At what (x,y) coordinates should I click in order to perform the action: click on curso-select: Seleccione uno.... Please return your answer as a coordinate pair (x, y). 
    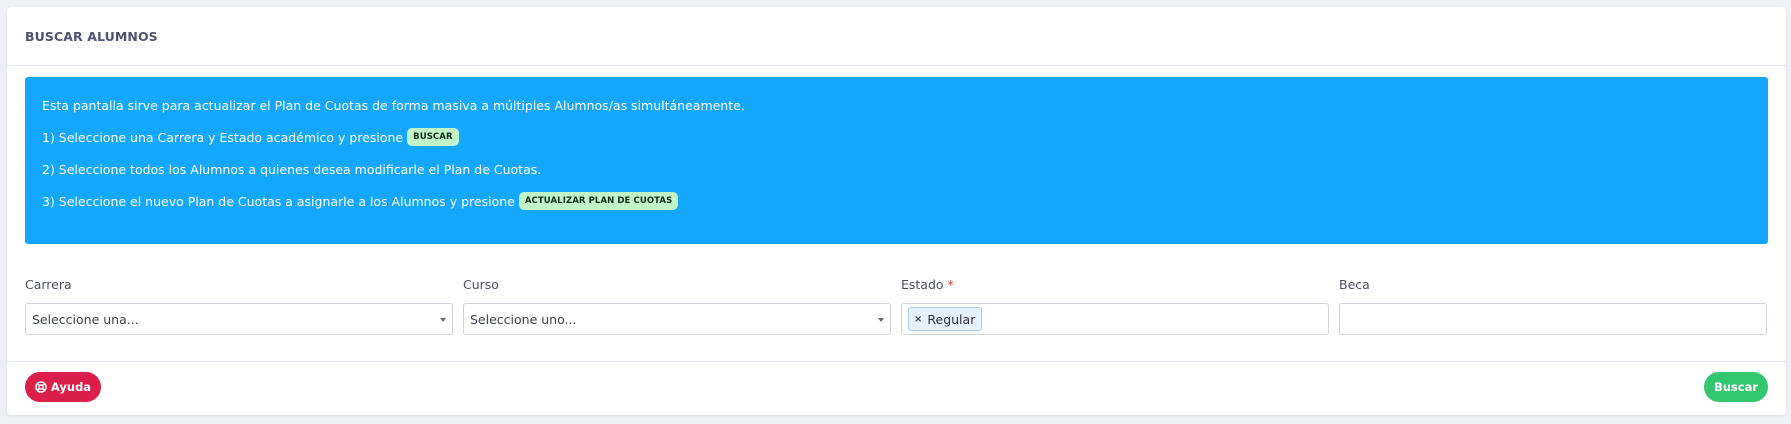
    Looking at the image, I should click on (677, 319).